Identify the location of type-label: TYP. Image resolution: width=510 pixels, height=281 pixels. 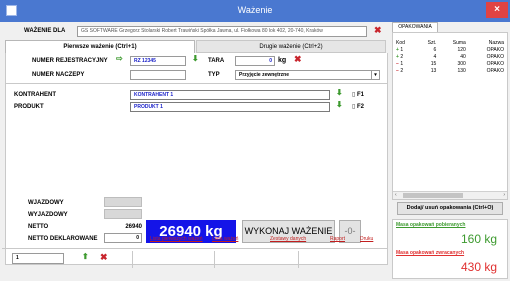
(214, 75).